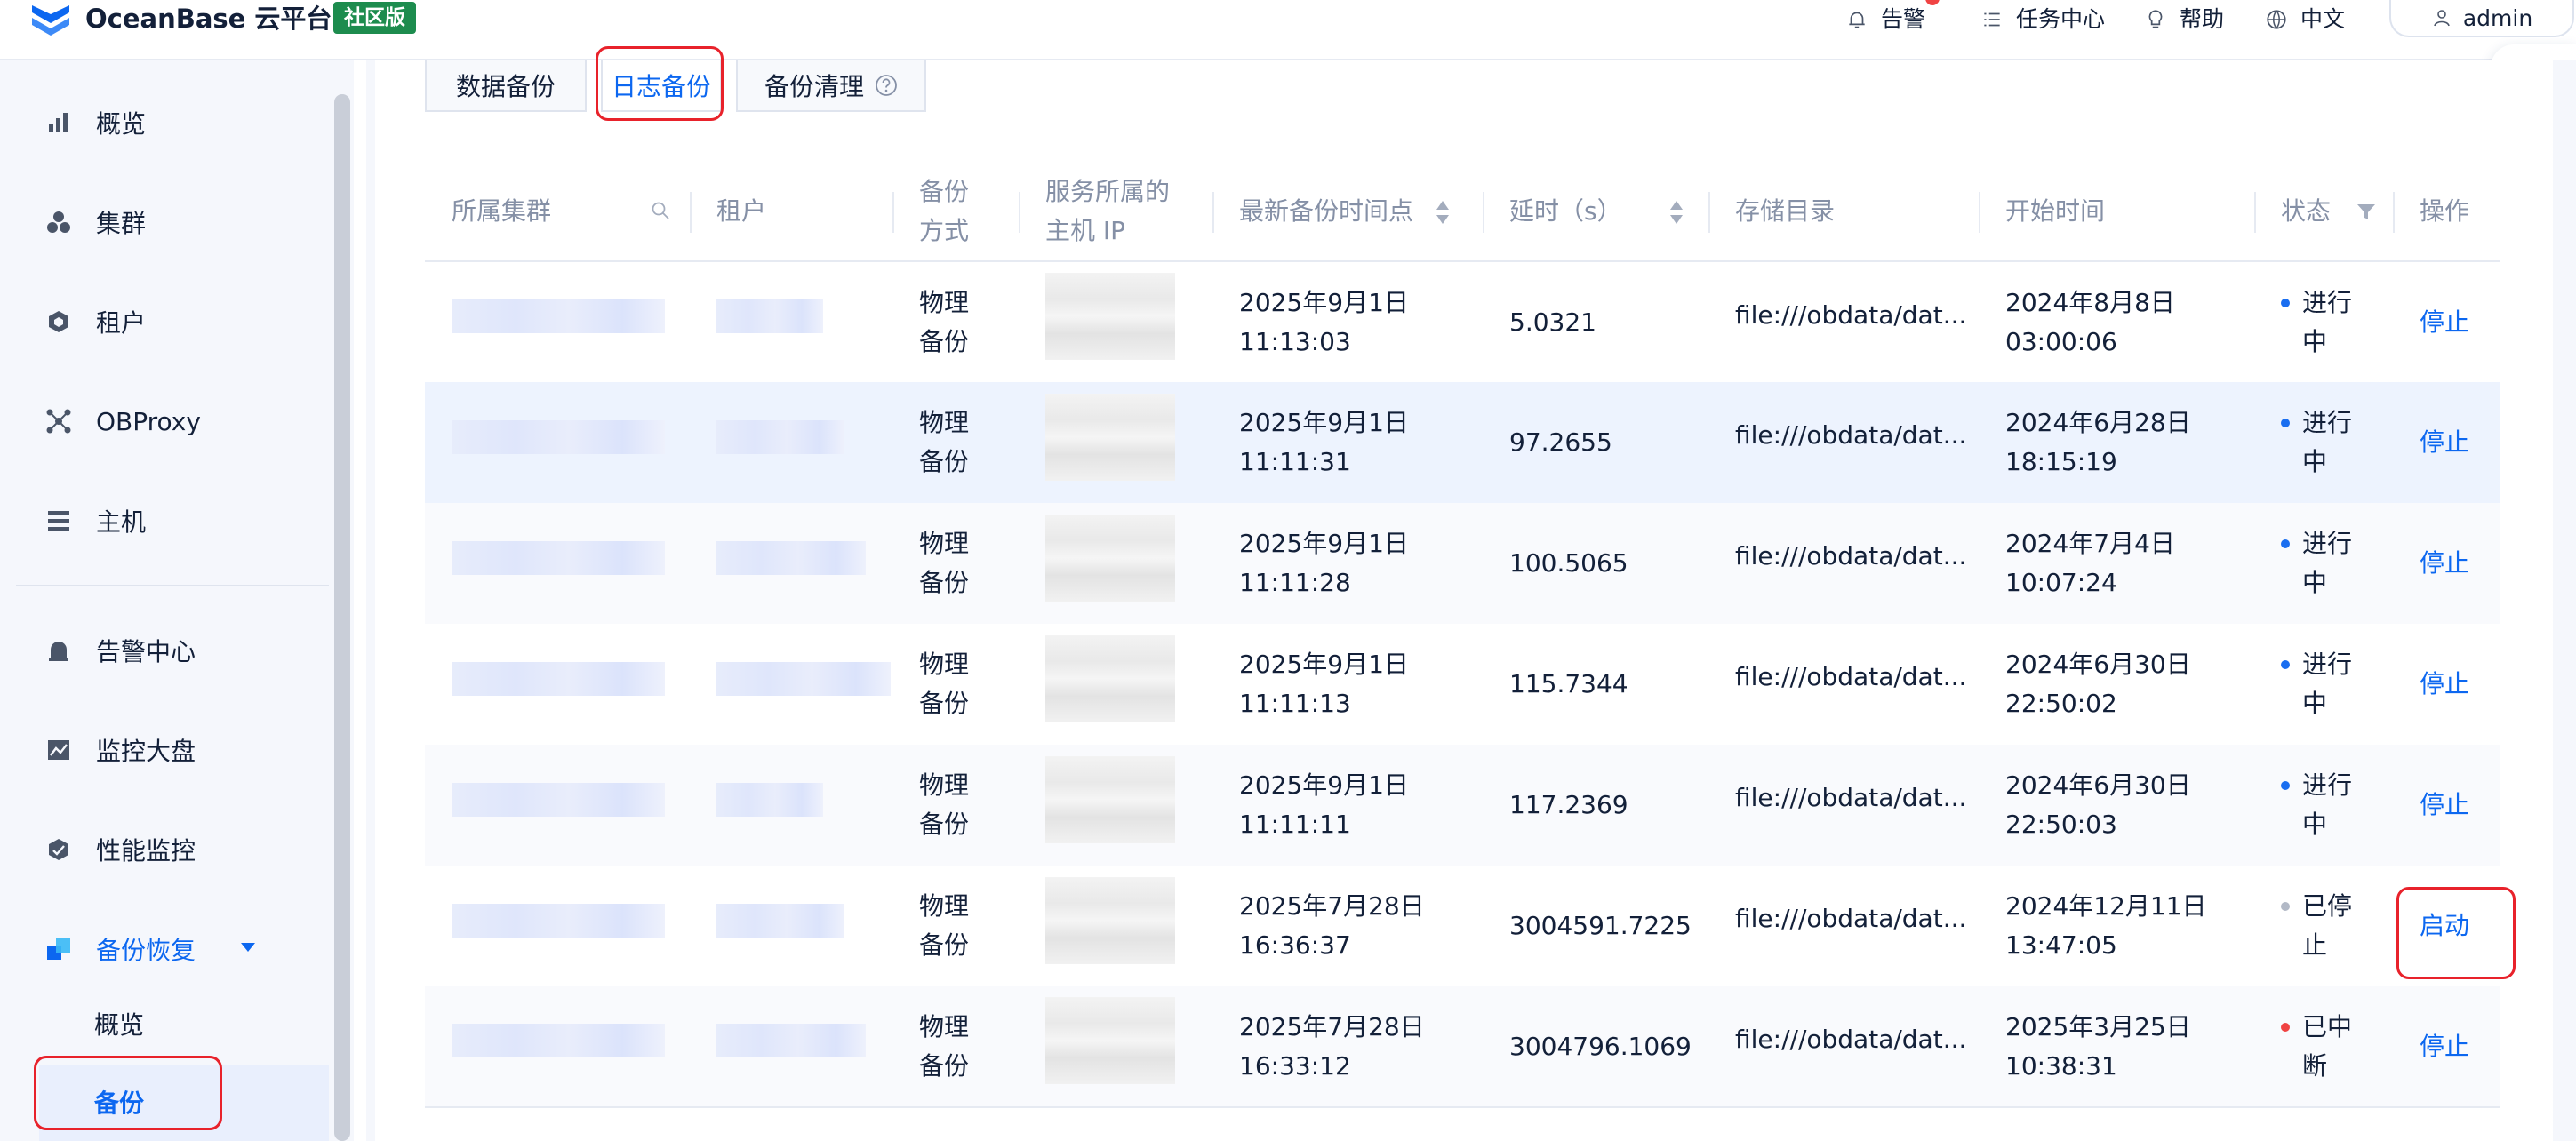 The height and width of the screenshot is (1141, 2576). What do you see at coordinates (2202, 19) in the screenshot?
I see `help-label: 帮助` at bounding box center [2202, 19].